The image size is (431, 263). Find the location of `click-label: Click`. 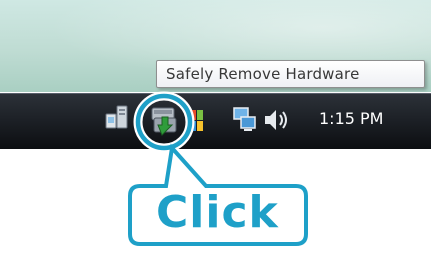

click-label: Click is located at coordinates (217, 212).